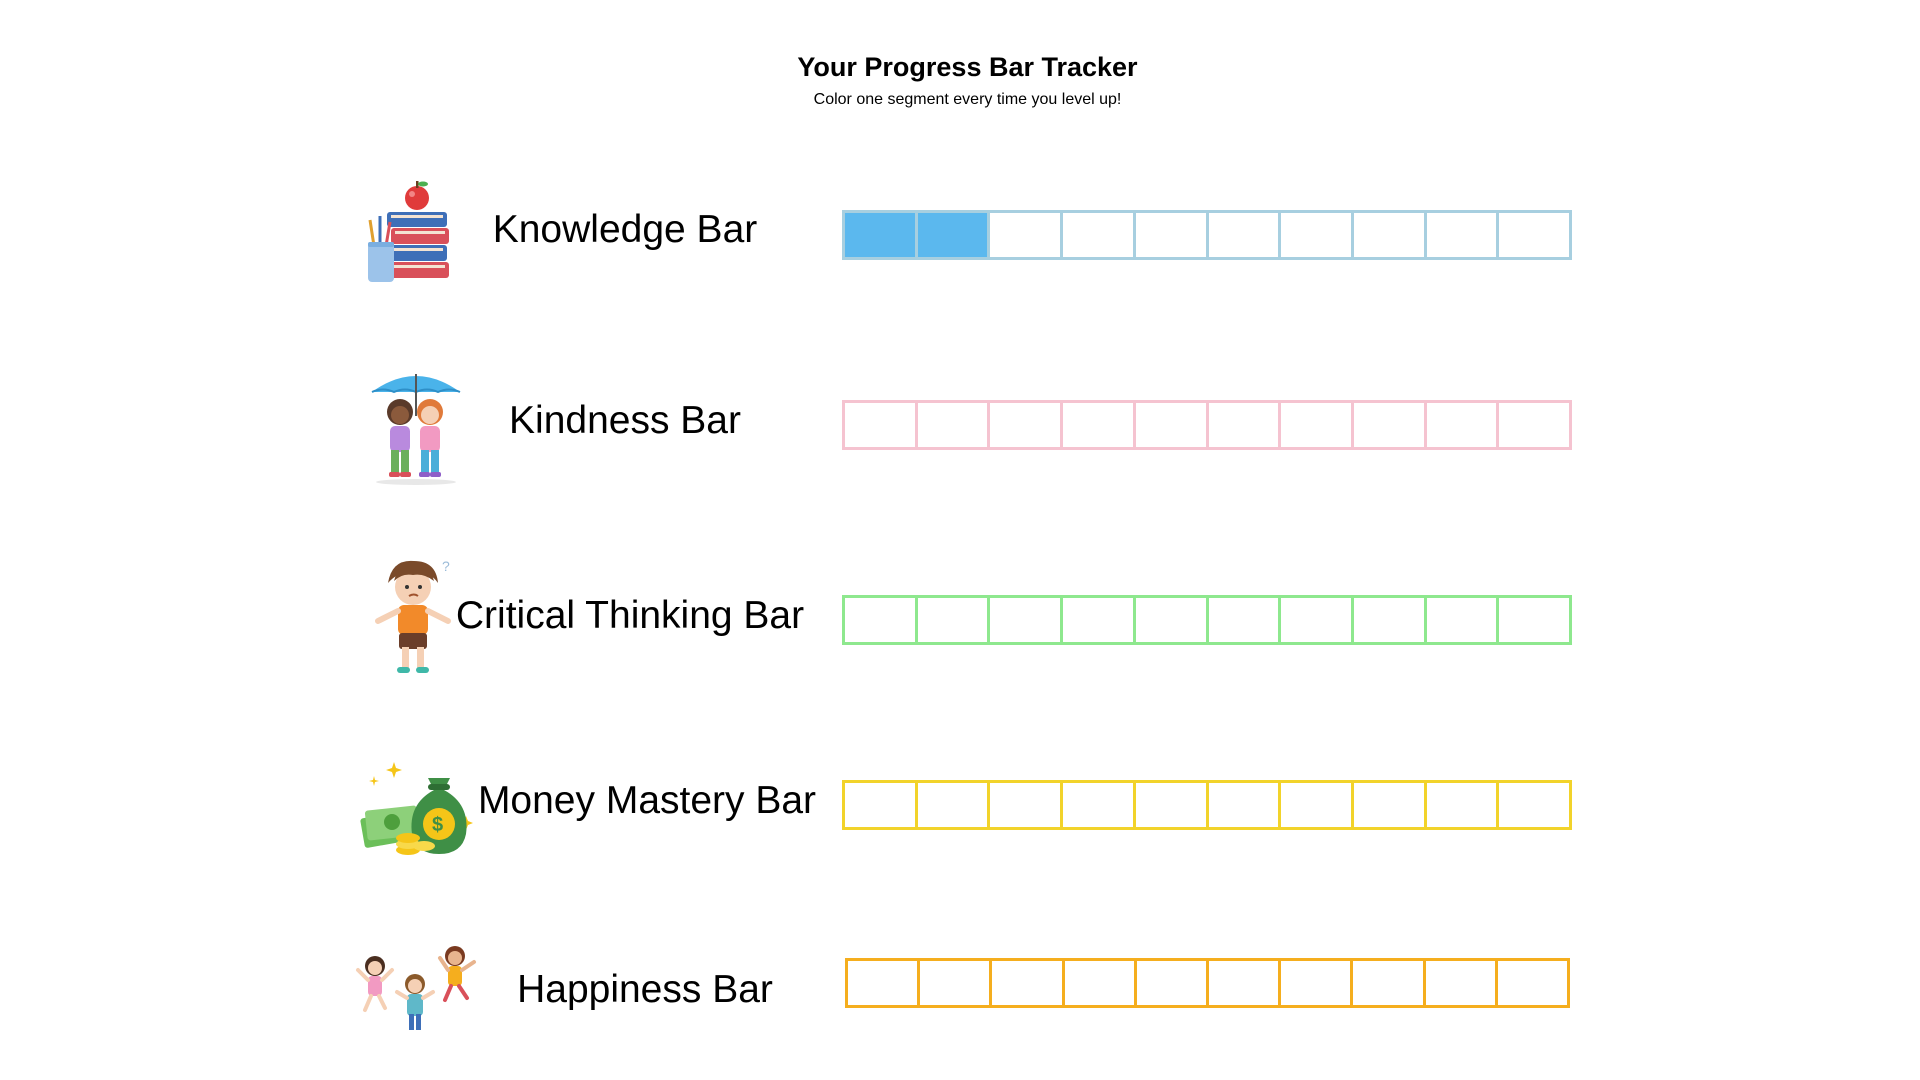 The height and width of the screenshot is (1080, 1920). I want to click on tracker-row-happiness: Happiness Bar, so click(960, 1005).